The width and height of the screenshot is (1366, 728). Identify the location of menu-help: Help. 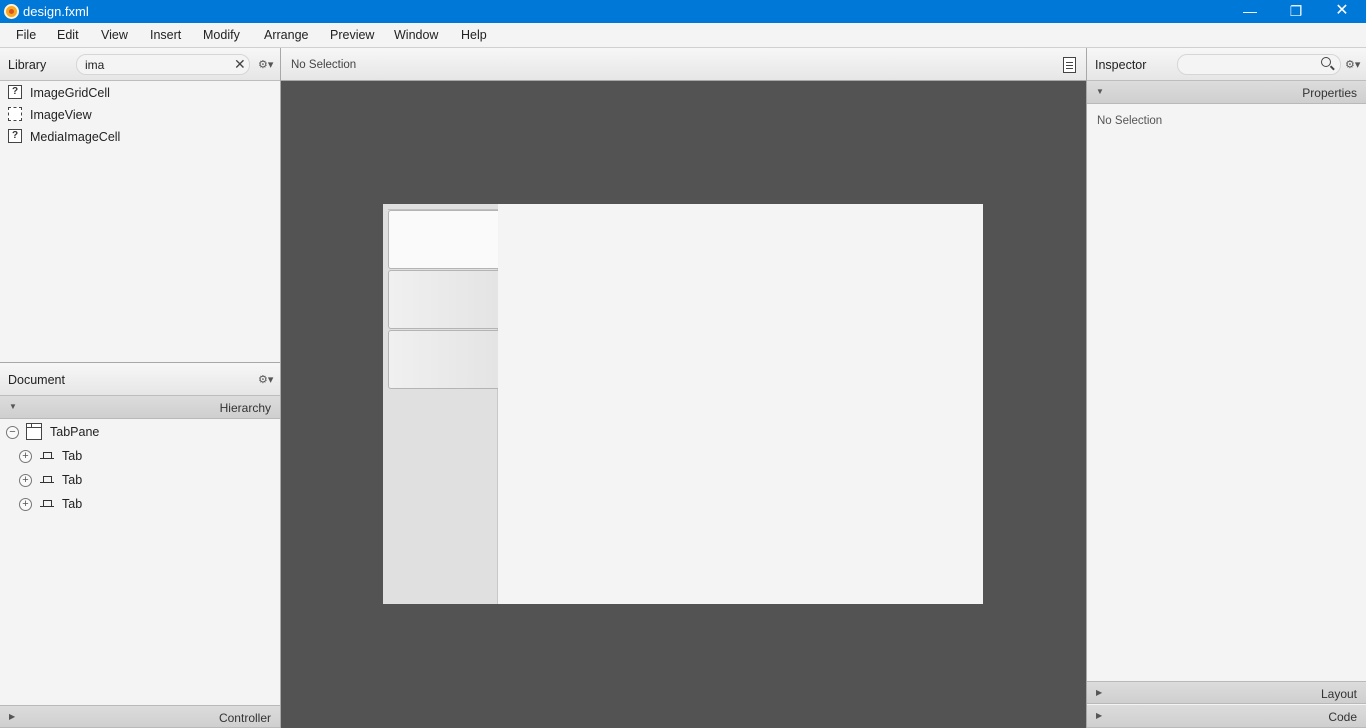
(474, 35).